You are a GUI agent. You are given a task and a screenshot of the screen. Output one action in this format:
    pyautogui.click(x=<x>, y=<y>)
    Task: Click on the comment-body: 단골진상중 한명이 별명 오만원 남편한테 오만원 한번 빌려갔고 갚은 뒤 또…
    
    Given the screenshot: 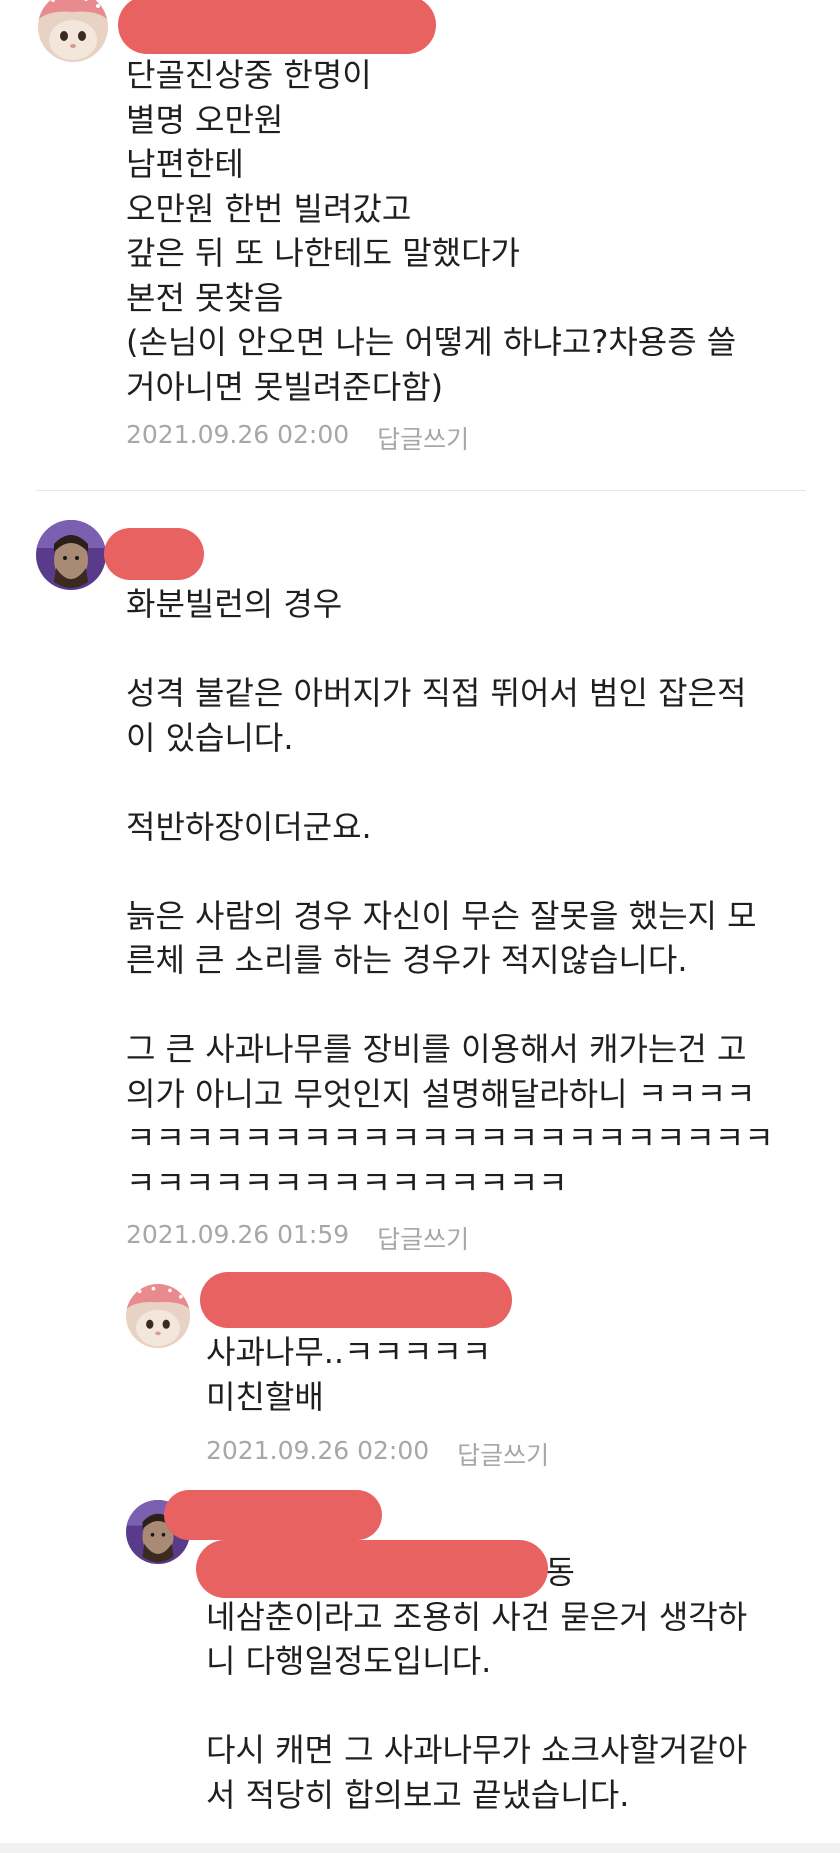 What is the action you would take?
    pyautogui.click(x=431, y=231)
    